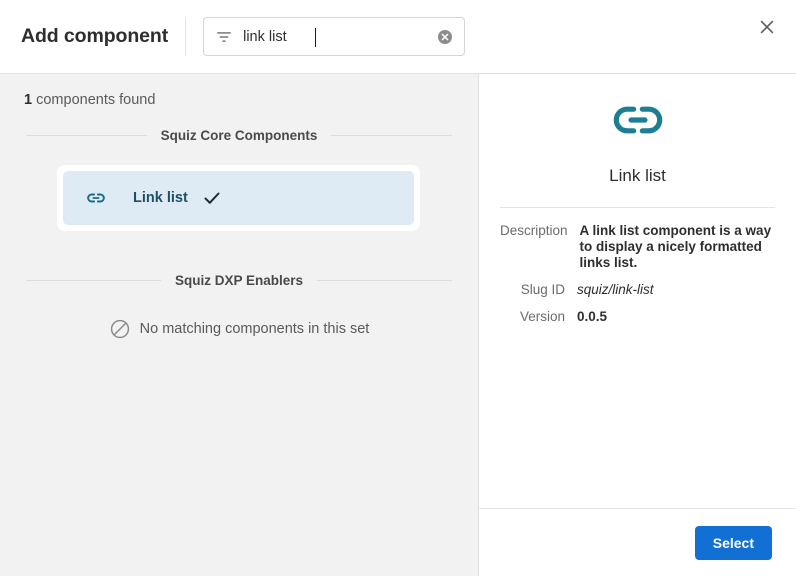  I want to click on detail-icon-wrap, so click(637, 120).